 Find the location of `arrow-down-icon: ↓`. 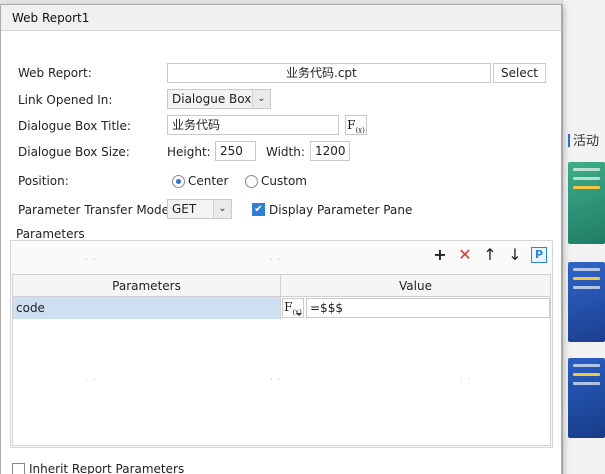

arrow-down-icon: ↓ is located at coordinates (515, 255).